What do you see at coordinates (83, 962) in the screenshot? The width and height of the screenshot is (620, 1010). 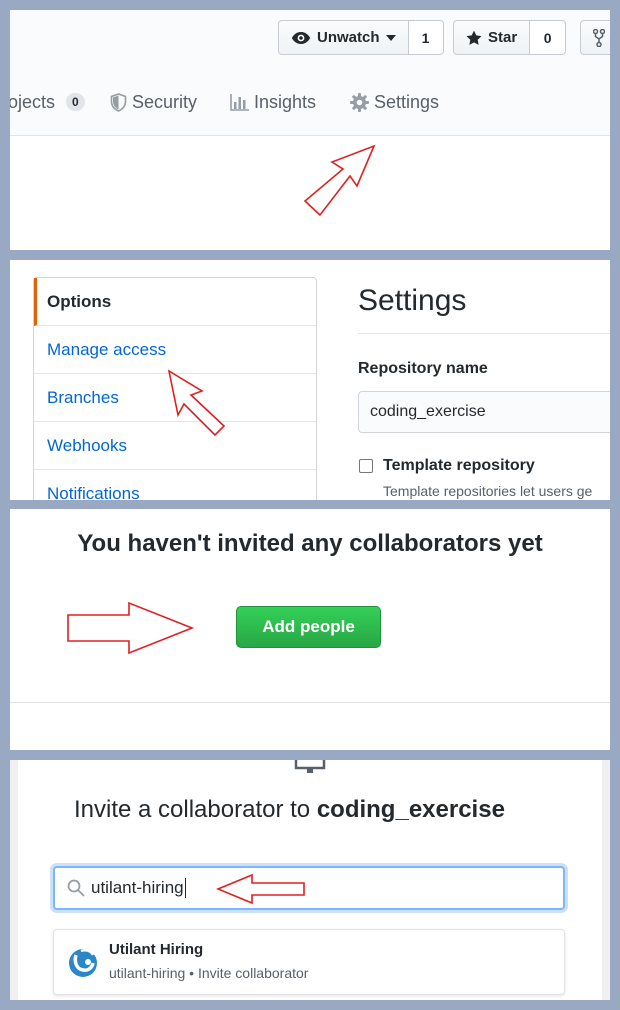 I see `utilant-logo-icon` at bounding box center [83, 962].